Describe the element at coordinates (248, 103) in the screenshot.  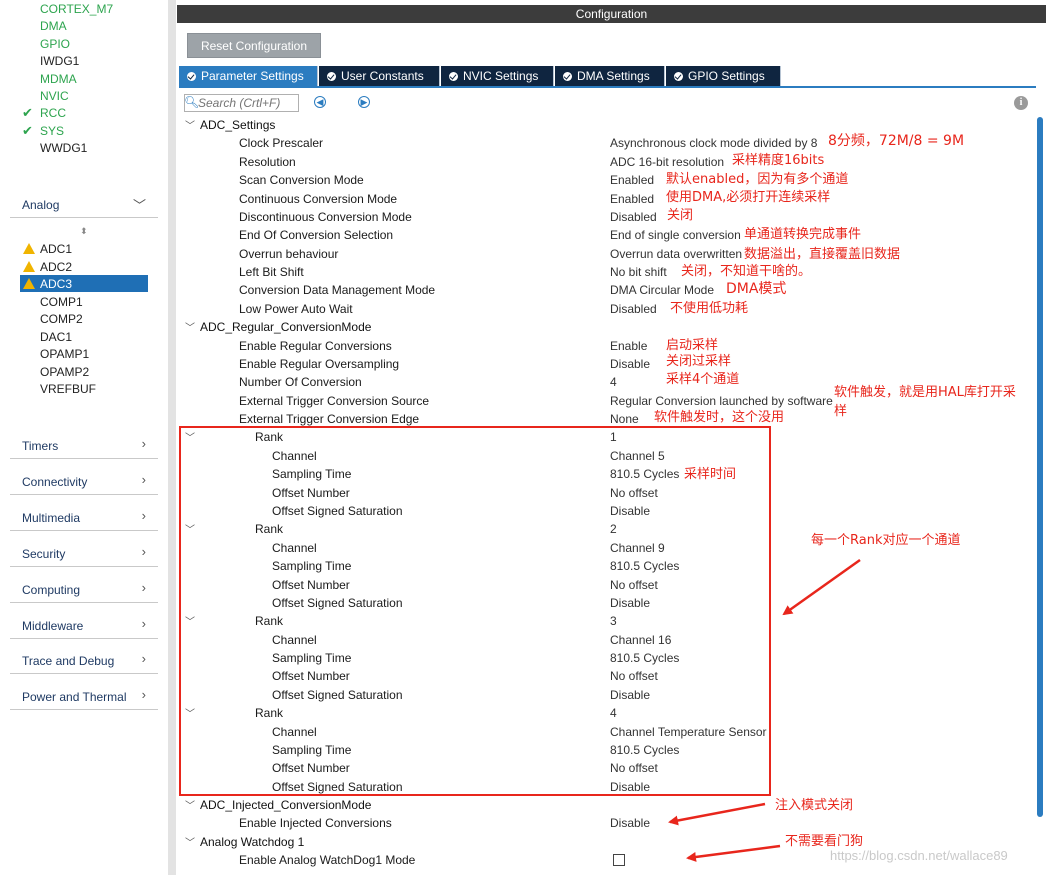
I see `search-input` at that location.